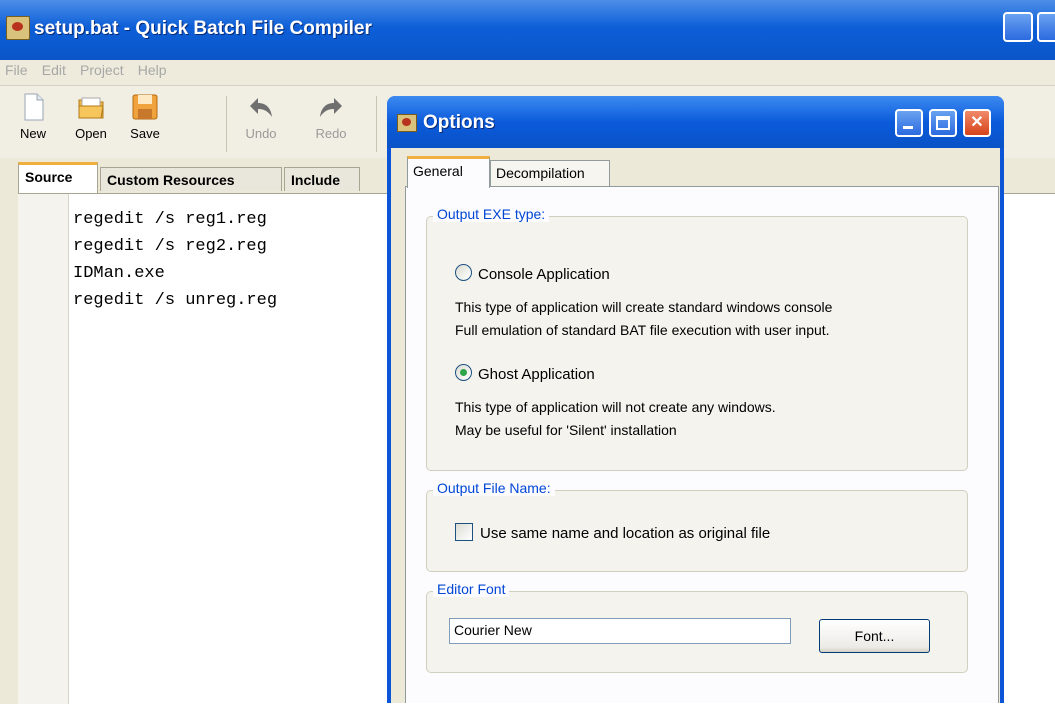 This screenshot has height=704, width=1055. Describe the element at coordinates (322, 179) in the screenshot. I see `tab-include: Include` at that location.